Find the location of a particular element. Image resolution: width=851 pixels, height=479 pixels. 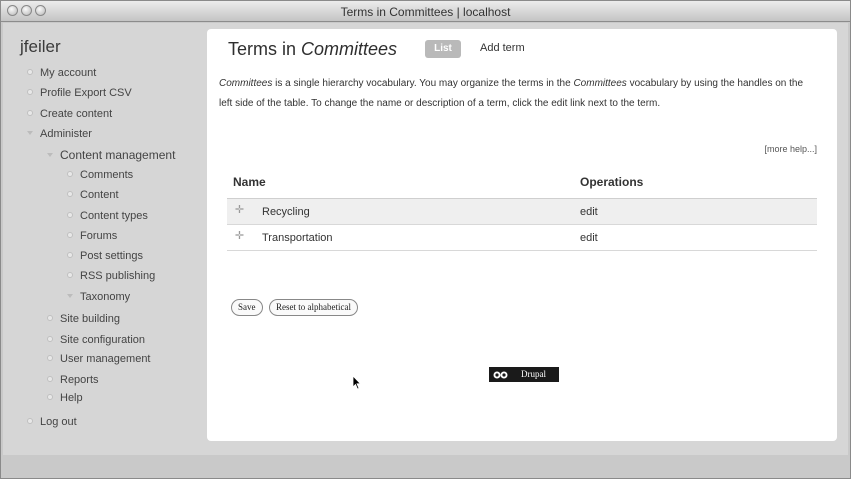

drupal-badge-label: Drupal is located at coordinates (533, 374).